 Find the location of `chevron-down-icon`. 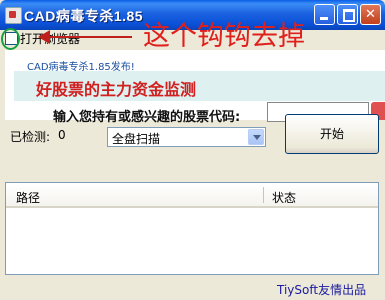

chevron-down-icon is located at coordinates (256, 137).